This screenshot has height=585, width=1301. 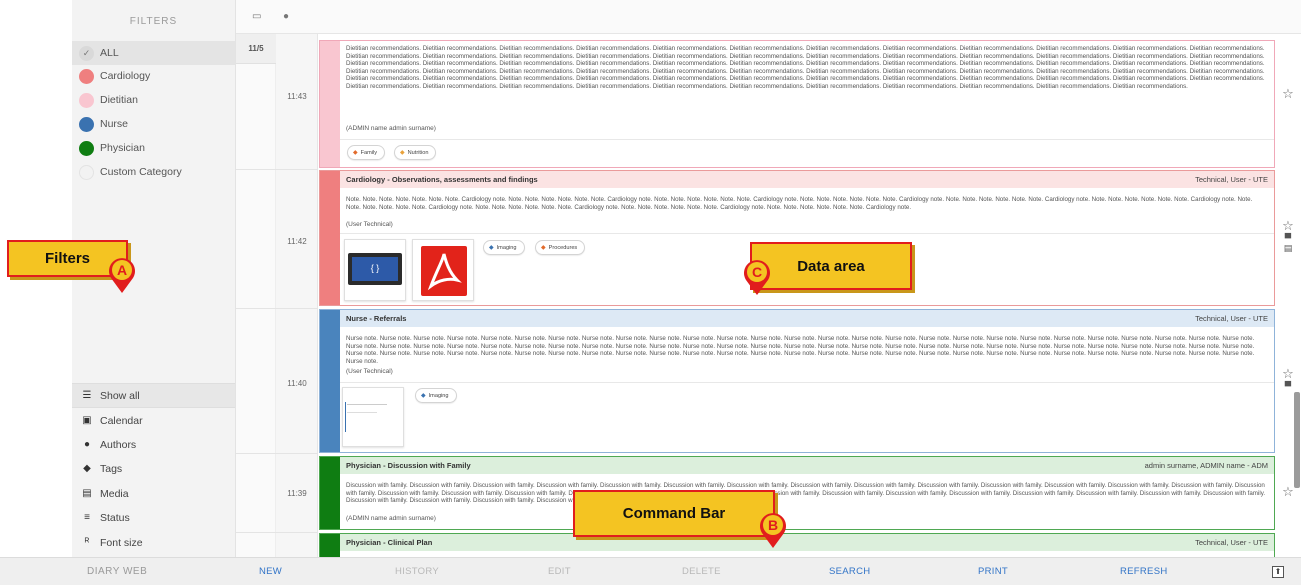 What do you see at coordinates (120, 395) in the screenshot?
I see `tool-label: Show all` at bounding box center [120, 395].